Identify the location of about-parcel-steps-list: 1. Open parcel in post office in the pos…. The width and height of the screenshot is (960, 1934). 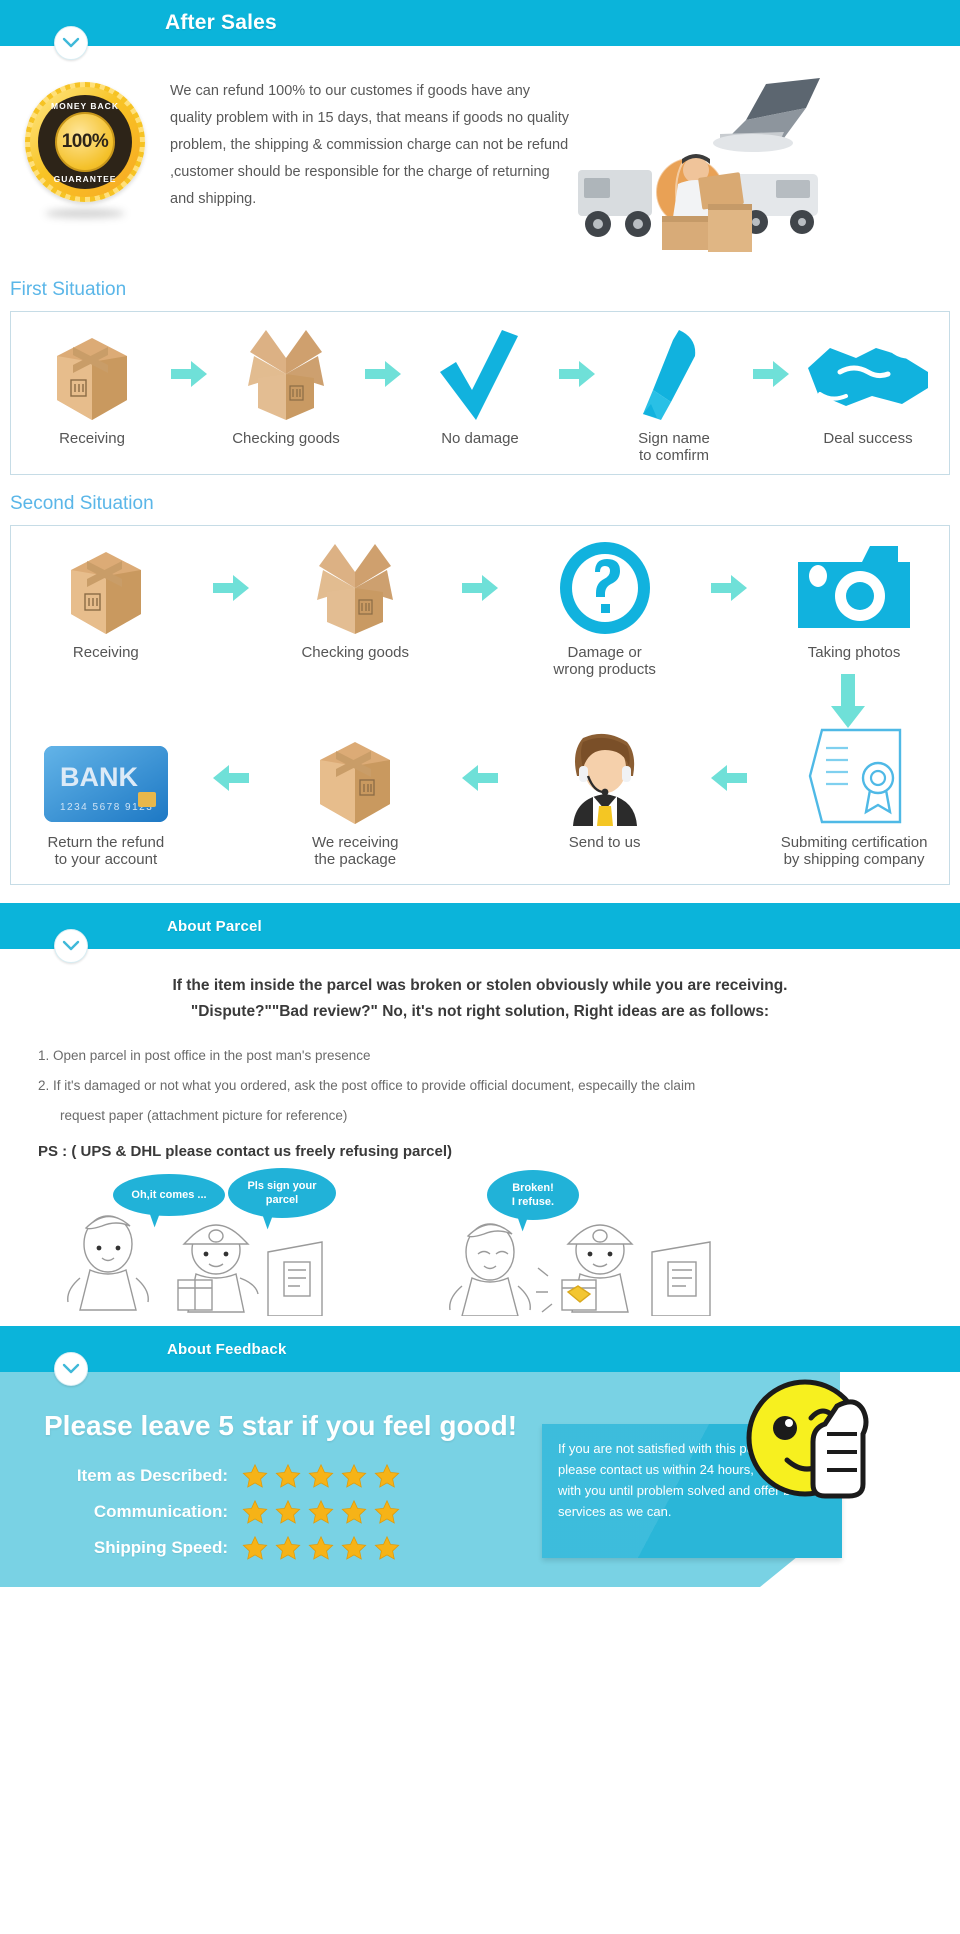
(499, 1086).